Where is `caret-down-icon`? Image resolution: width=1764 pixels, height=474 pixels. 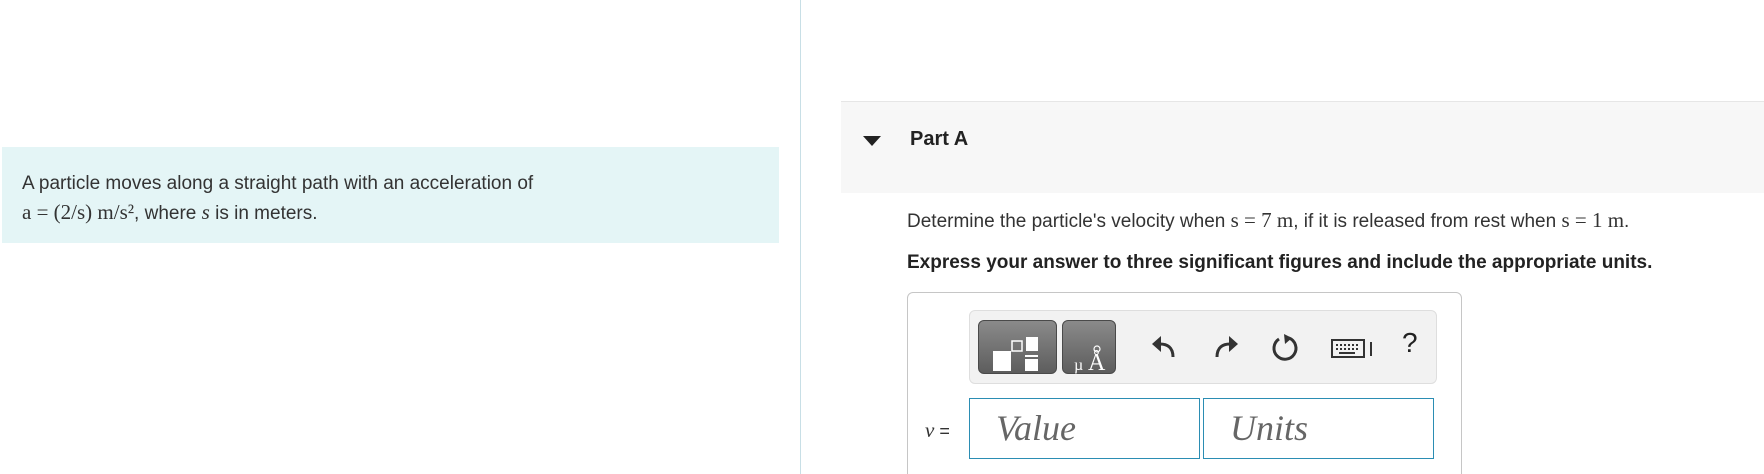
caret-down-icon is located at coordinates (872, 141).